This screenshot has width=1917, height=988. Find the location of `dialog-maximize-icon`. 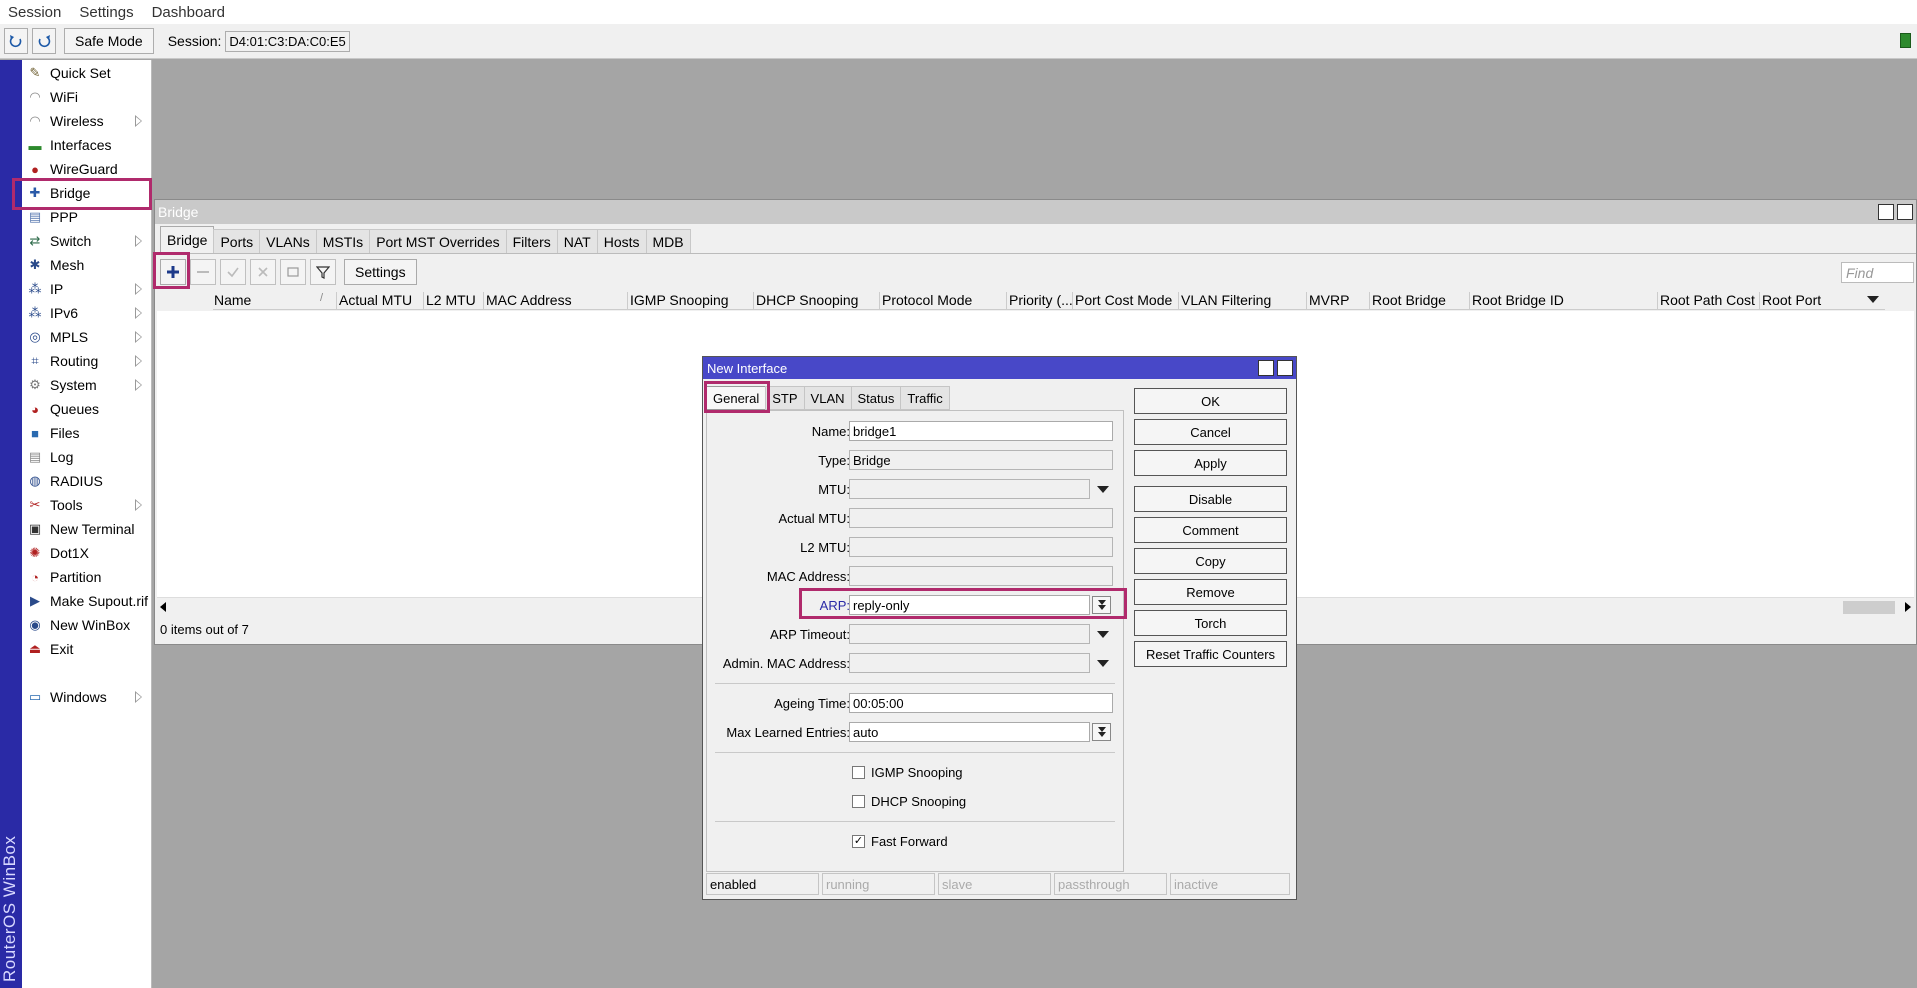

dialog-maximize-icon is located at coordinates (1266, 368).